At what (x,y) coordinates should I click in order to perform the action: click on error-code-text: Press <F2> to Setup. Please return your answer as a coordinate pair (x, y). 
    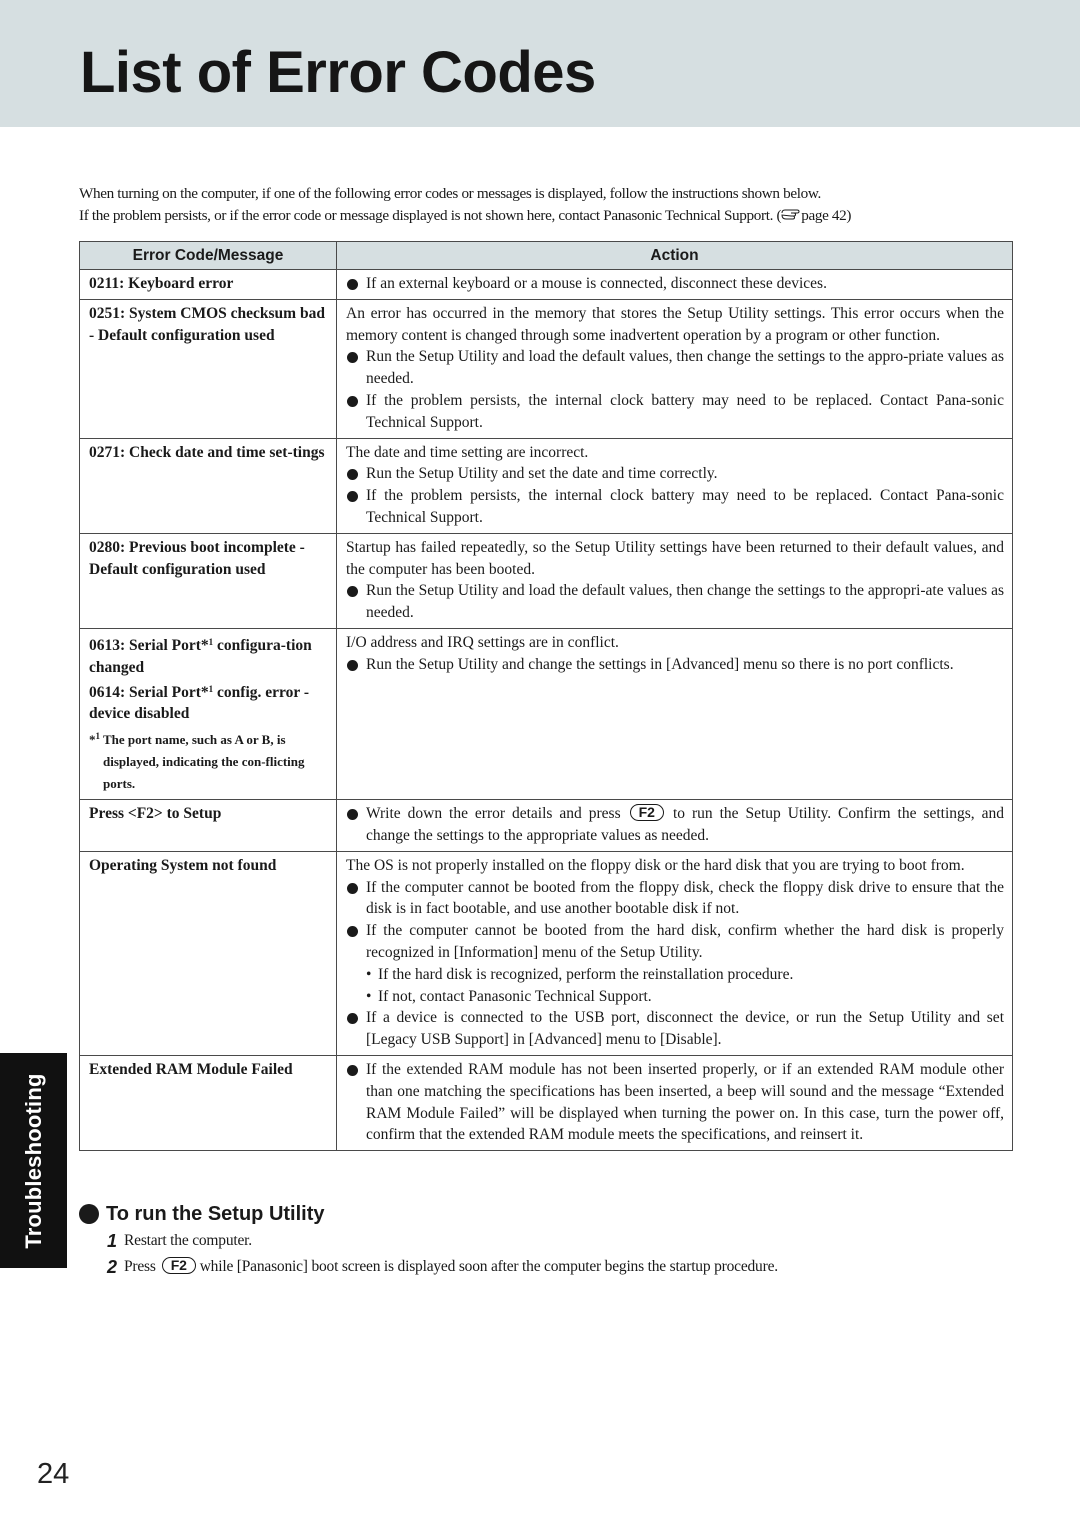
    Looking at the image, I should click on (155, 814).